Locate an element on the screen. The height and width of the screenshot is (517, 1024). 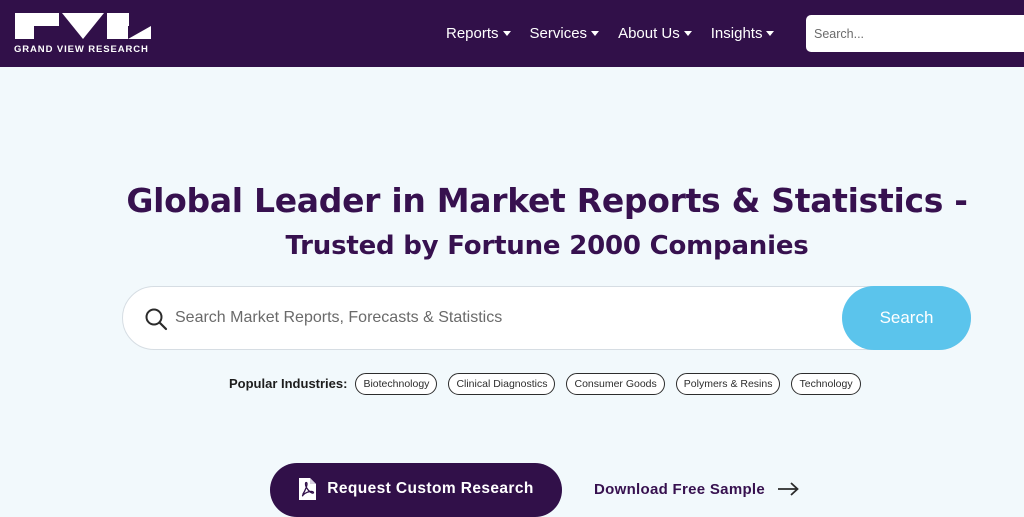
nav-item-services: Services is located at coordinates (565, 33).